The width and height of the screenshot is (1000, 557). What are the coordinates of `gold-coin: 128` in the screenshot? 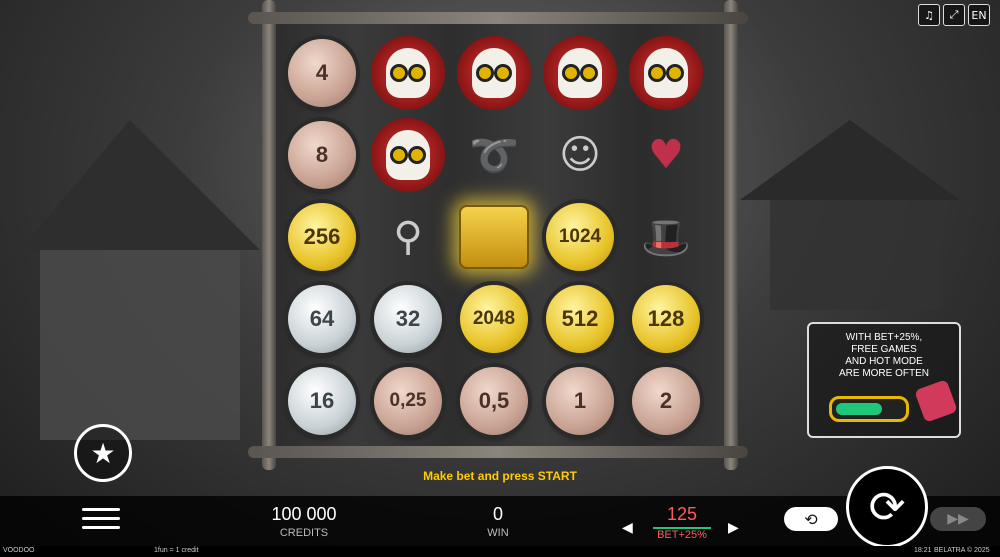 It's located at (666, 319).